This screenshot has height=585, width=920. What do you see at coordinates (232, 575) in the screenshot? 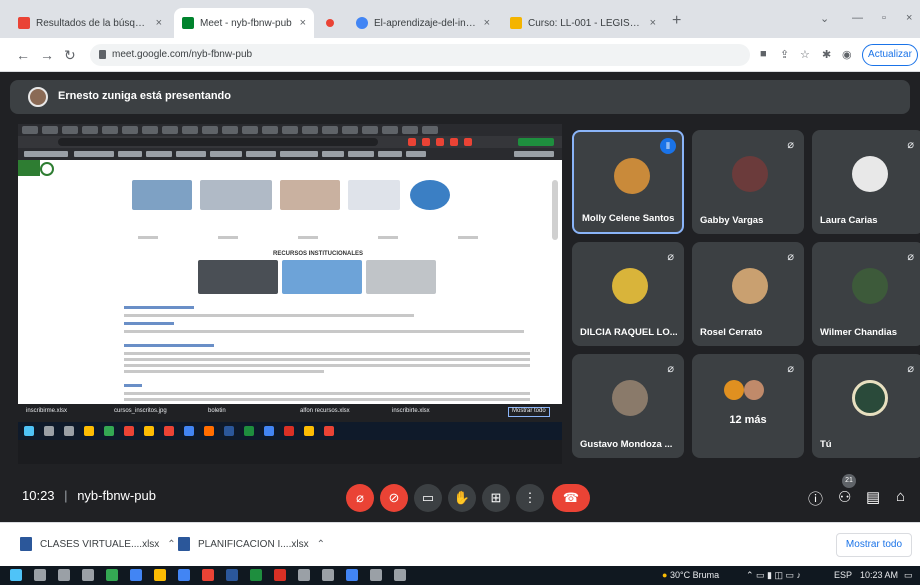
I see `word-icon` at bounding box center [232, 575].